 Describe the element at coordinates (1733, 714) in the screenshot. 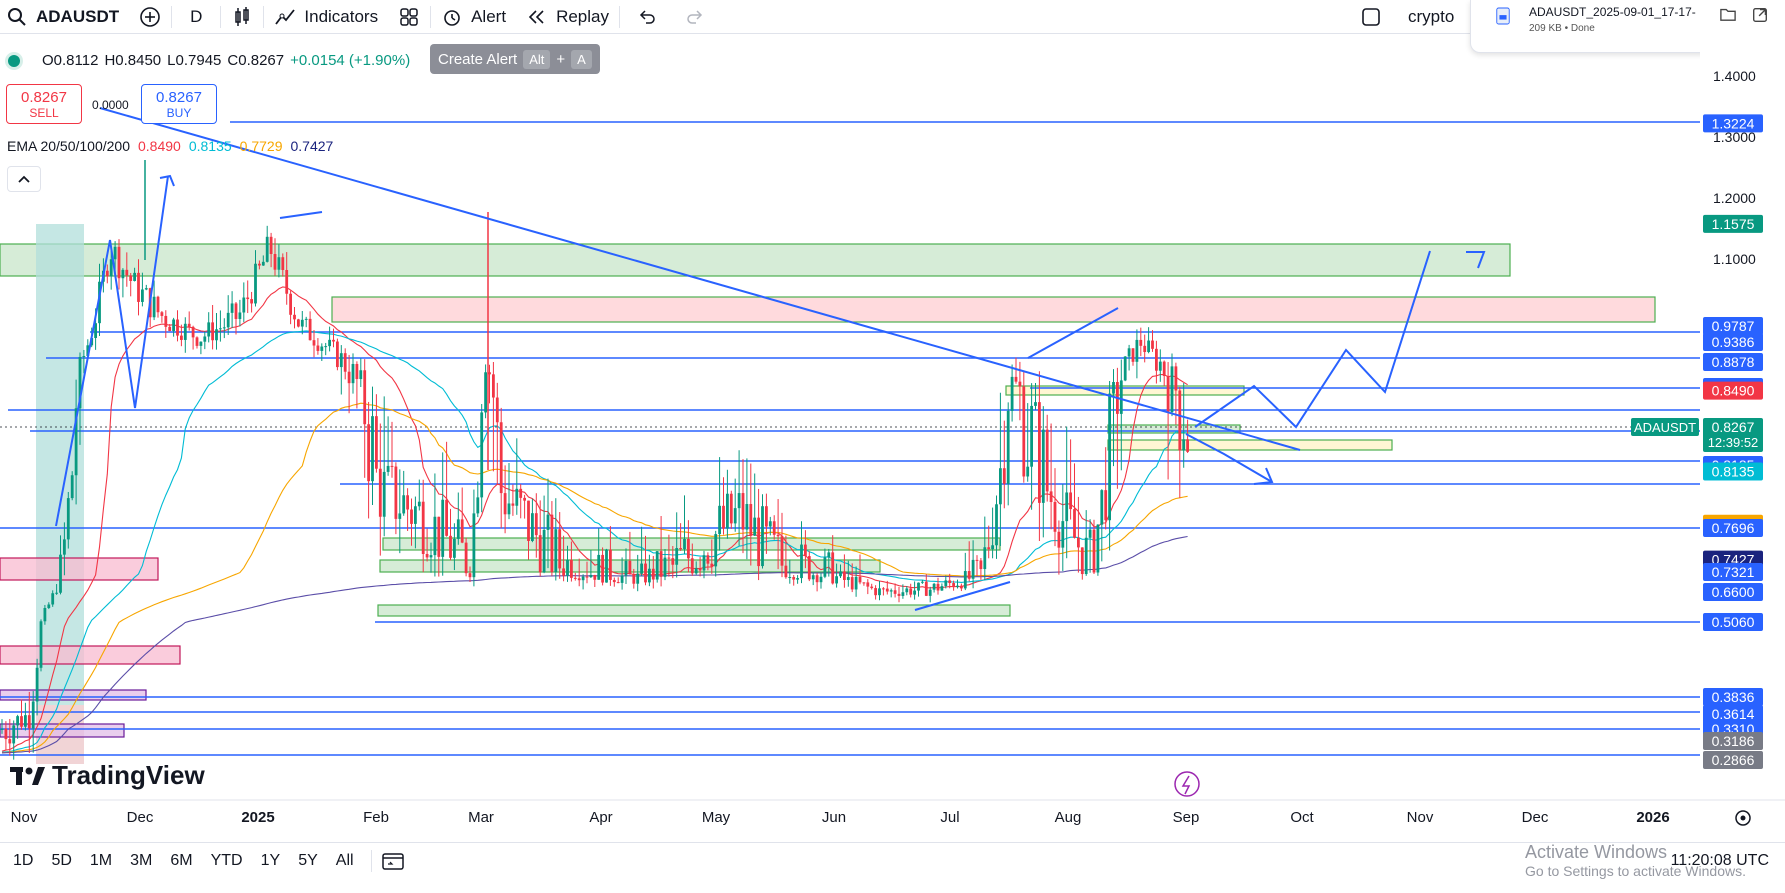

I see `price-tag-text: 0.3614` at that location.